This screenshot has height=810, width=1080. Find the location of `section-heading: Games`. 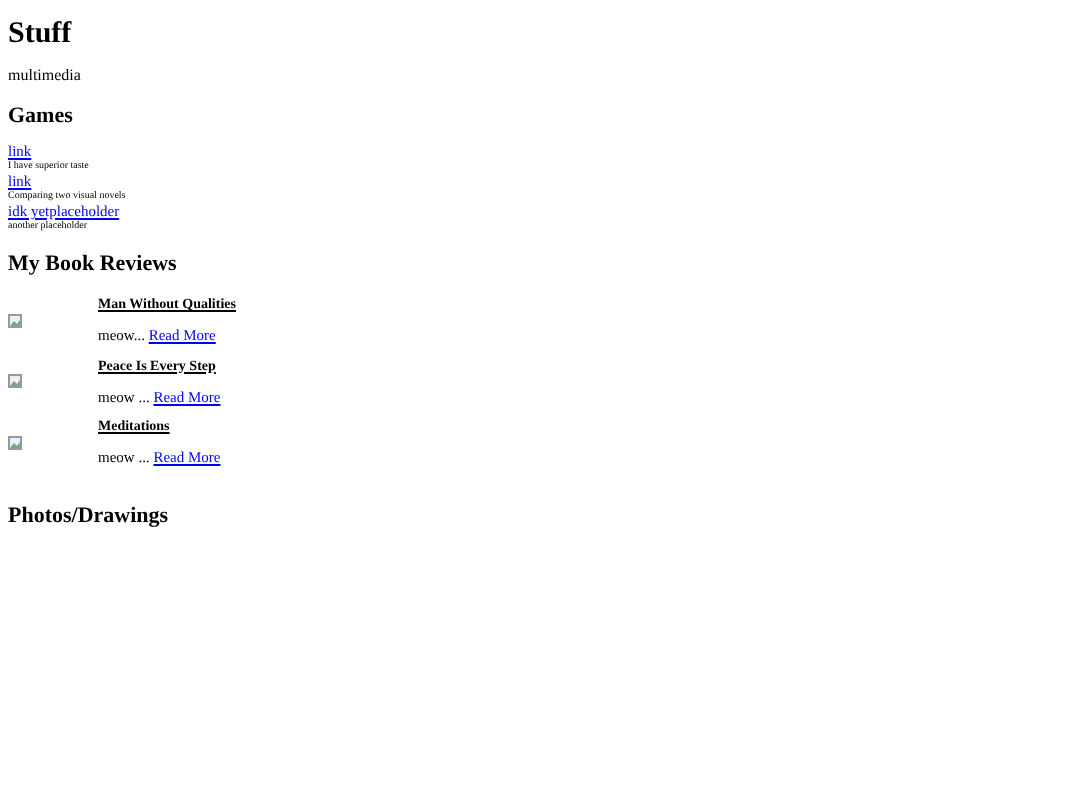

section-heading: Games is located at coordinates (41, 116).